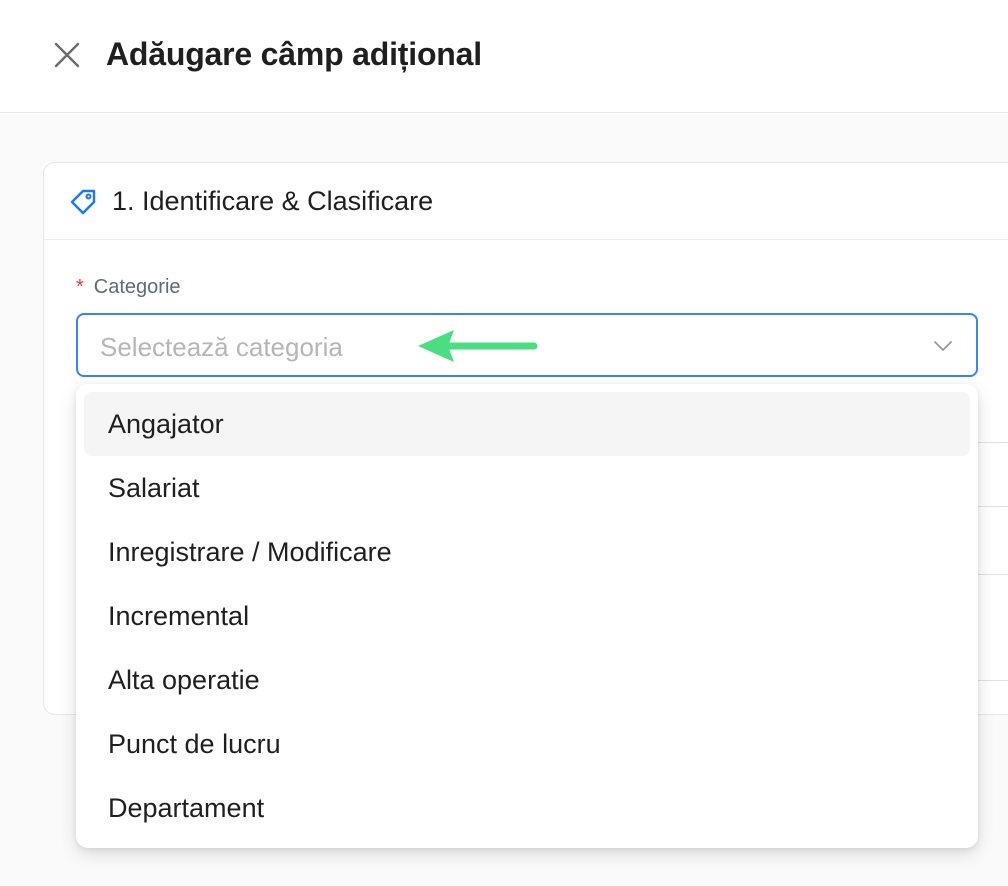  What do you see at coordinates (137, 287) in the screenshot?
I see `category-label-text: Categorie` at bounding box center [137, 287].